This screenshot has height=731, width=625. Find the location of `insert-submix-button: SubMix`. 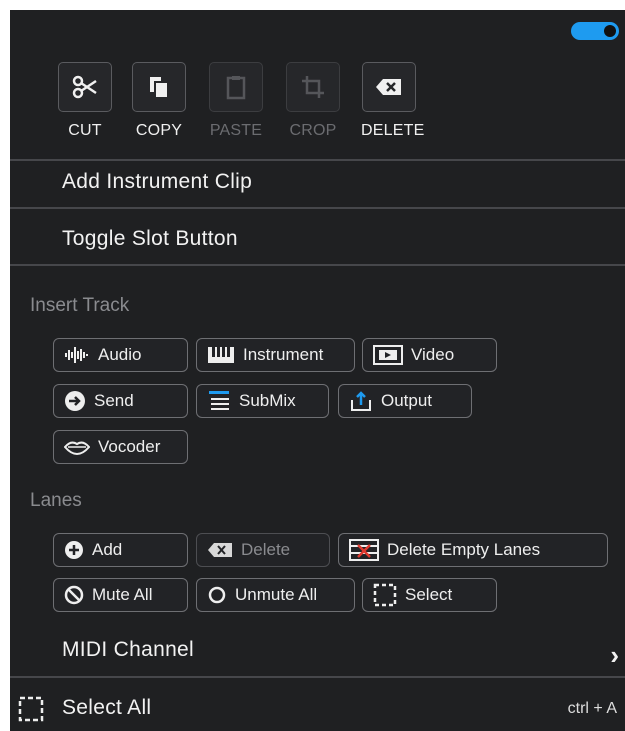

insert-submix-button: SubMix is located at coordinates (262, 401).